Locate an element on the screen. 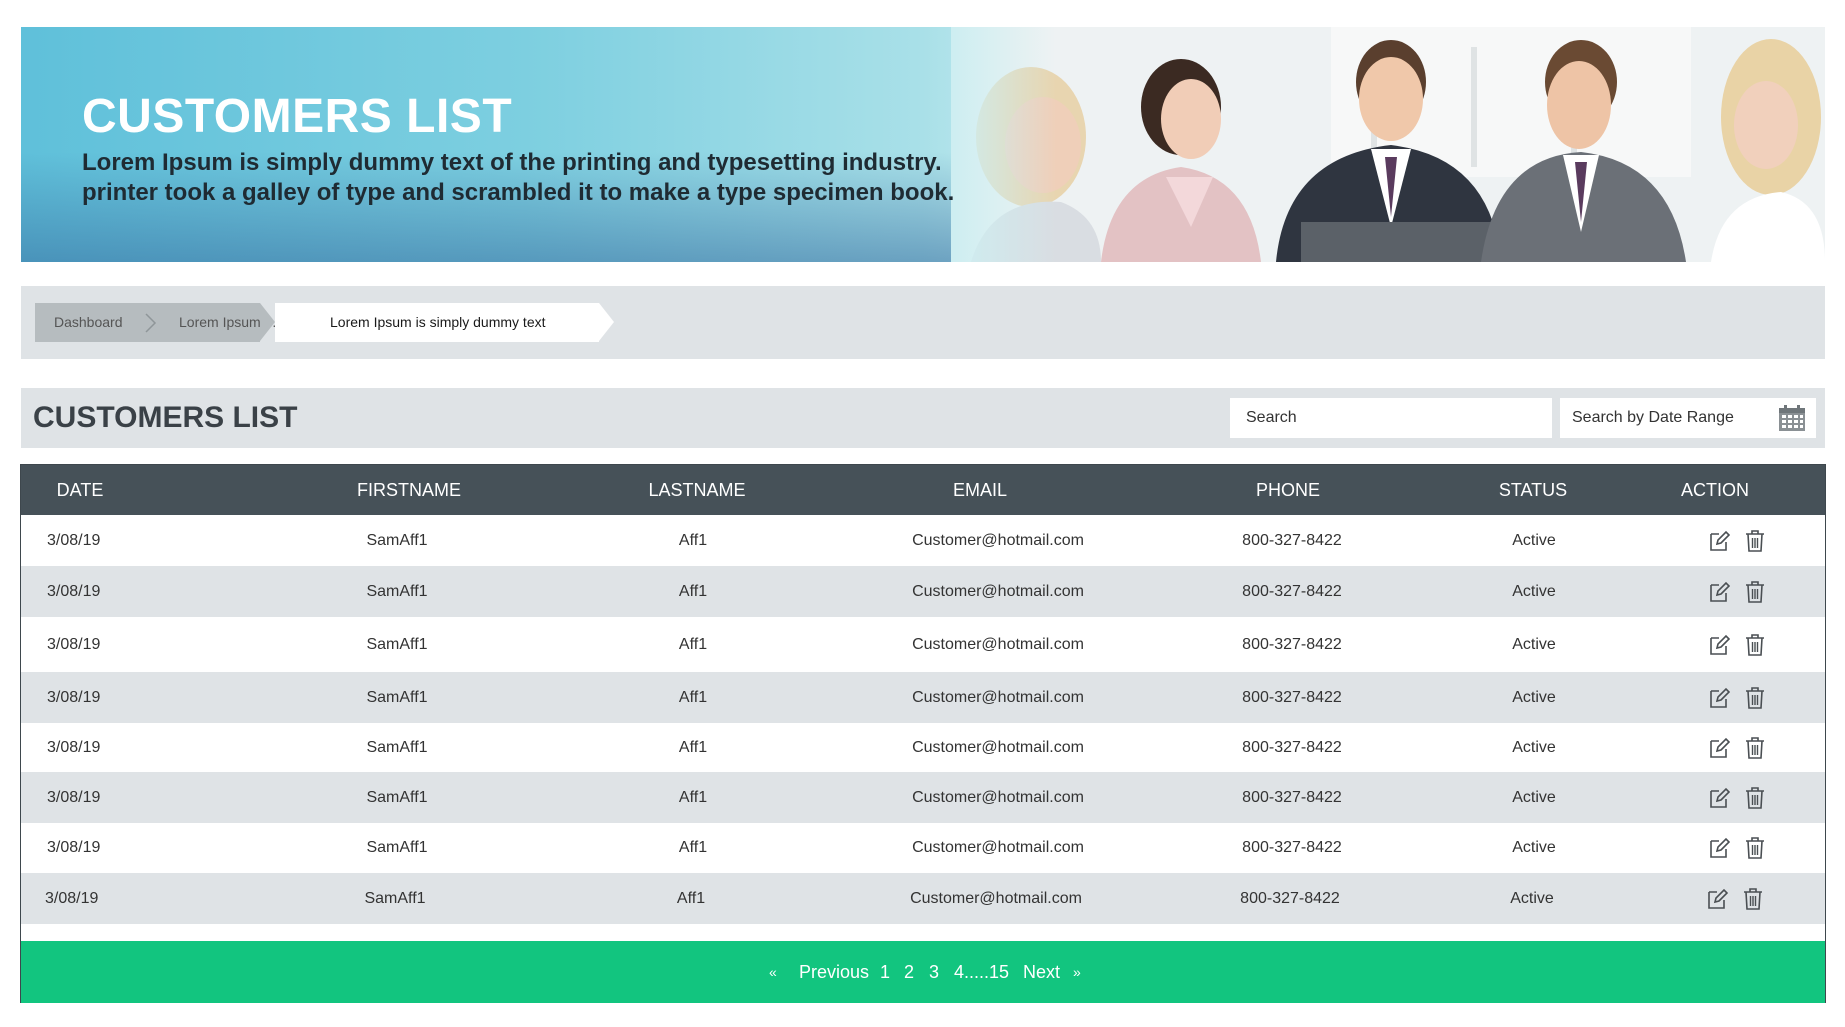  pagination: « Previous 1 2 3 4.....15 Next » is located at coordinates (923, 972).